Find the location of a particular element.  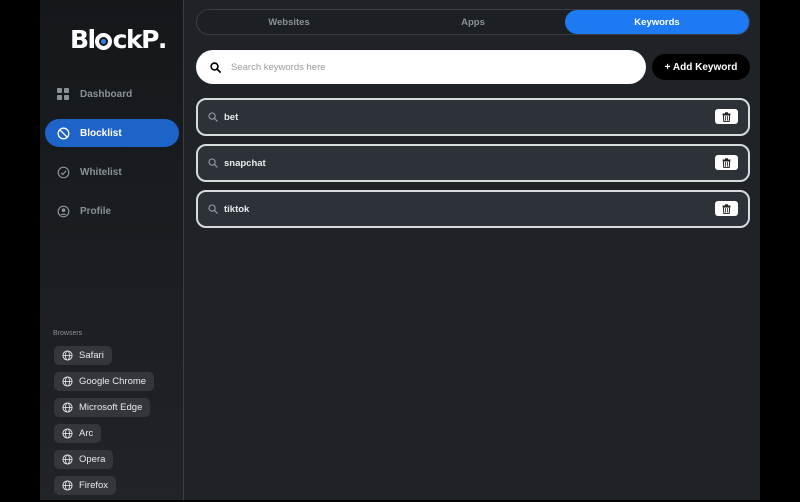

browser-microsoft-edge: Microsoft Edge is located at coordinates (102, 407).